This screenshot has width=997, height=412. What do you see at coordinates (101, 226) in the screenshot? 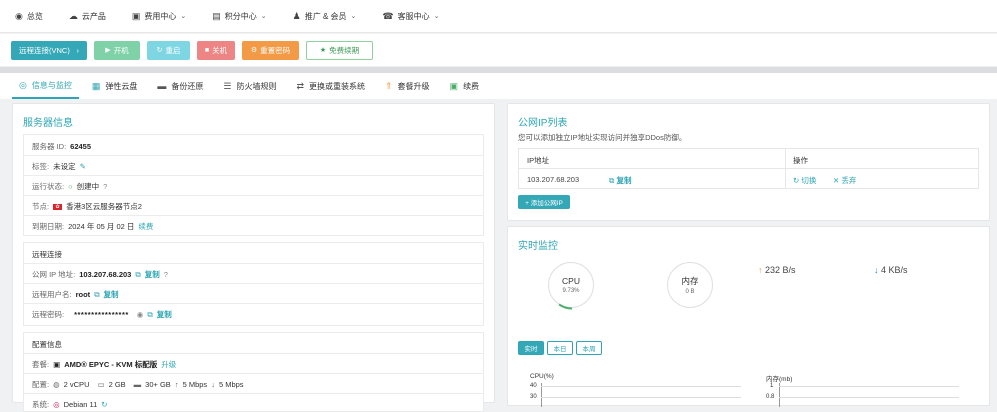
I see `expire-value: 2024 年 05 月 02 日` at bounding box center [101, 226].